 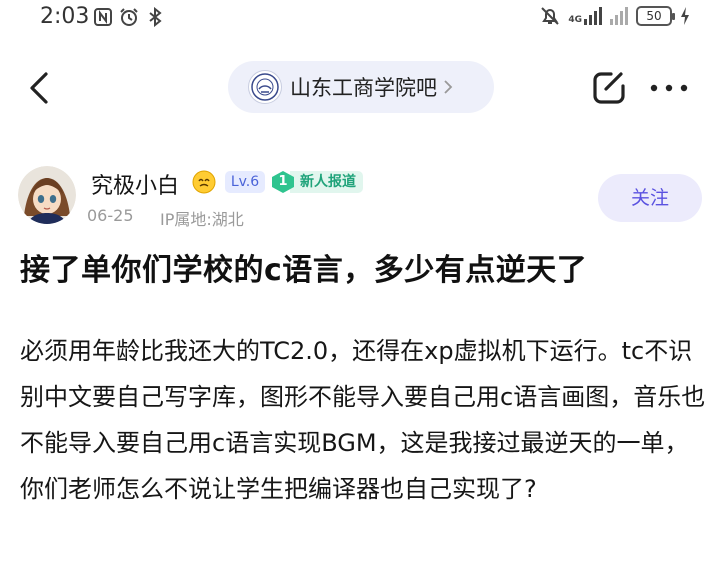 I want to click on status-time: 2:03, so click(x=65, y=16).